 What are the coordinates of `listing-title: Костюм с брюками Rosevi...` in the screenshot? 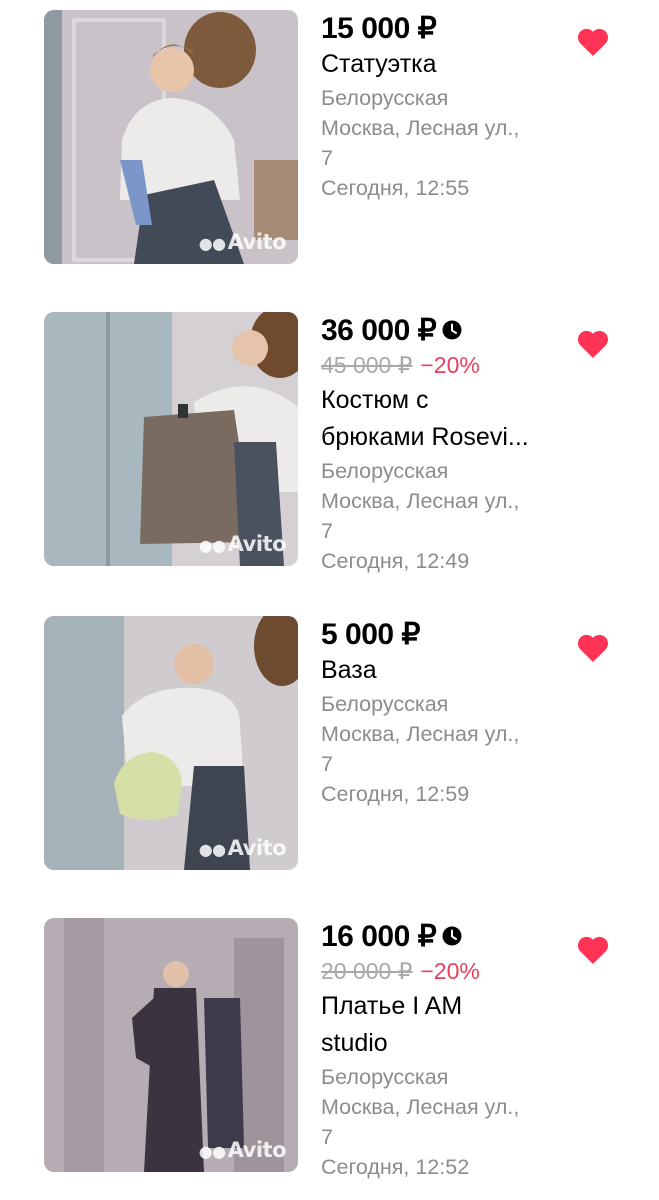 It's located at (441, 419).